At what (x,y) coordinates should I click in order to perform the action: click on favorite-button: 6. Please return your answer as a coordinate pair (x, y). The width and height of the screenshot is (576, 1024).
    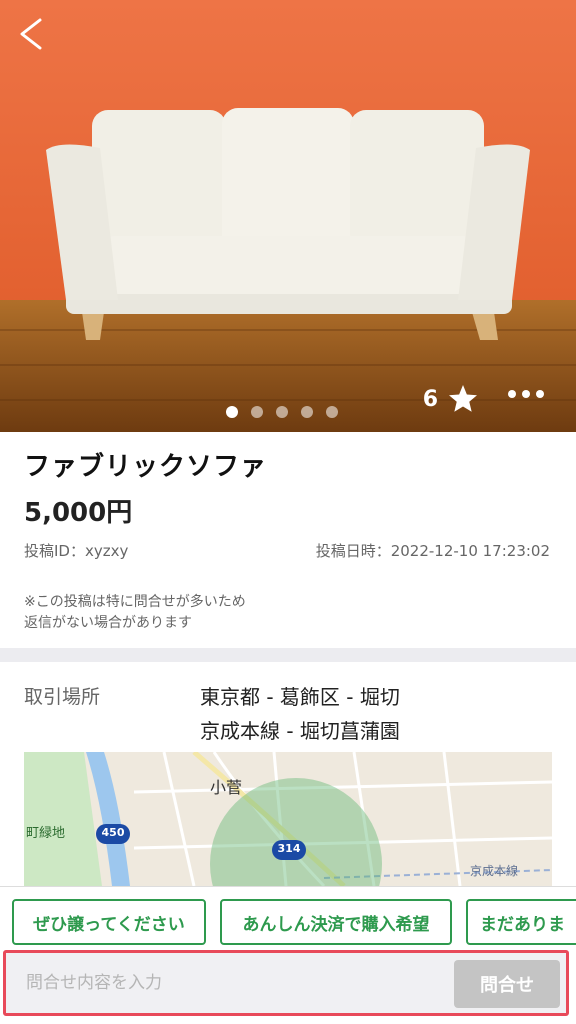
    Looking at the image, I should click on (451, 399).